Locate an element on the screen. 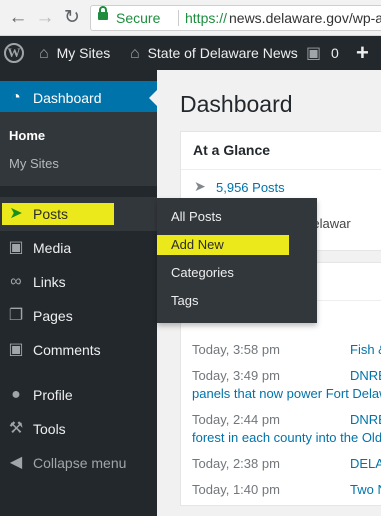  my-sites-label: My Sites is located at coordinates (83, 53).